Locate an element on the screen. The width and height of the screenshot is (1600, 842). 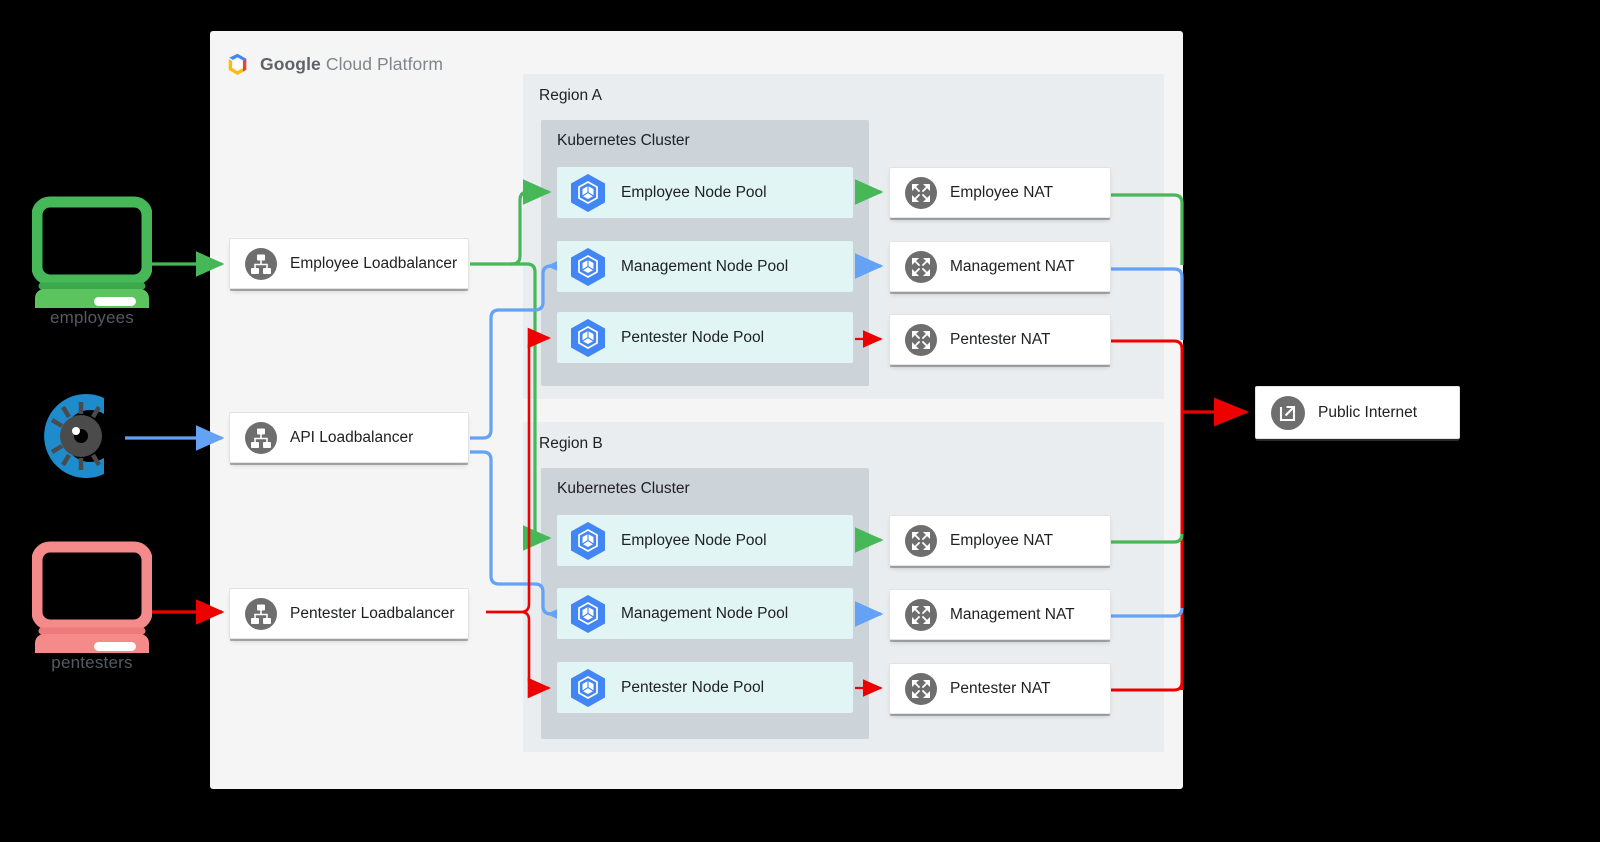
region-a-employee-node-pool-label: Employee Node Pool is located at coordinates (694, 192).